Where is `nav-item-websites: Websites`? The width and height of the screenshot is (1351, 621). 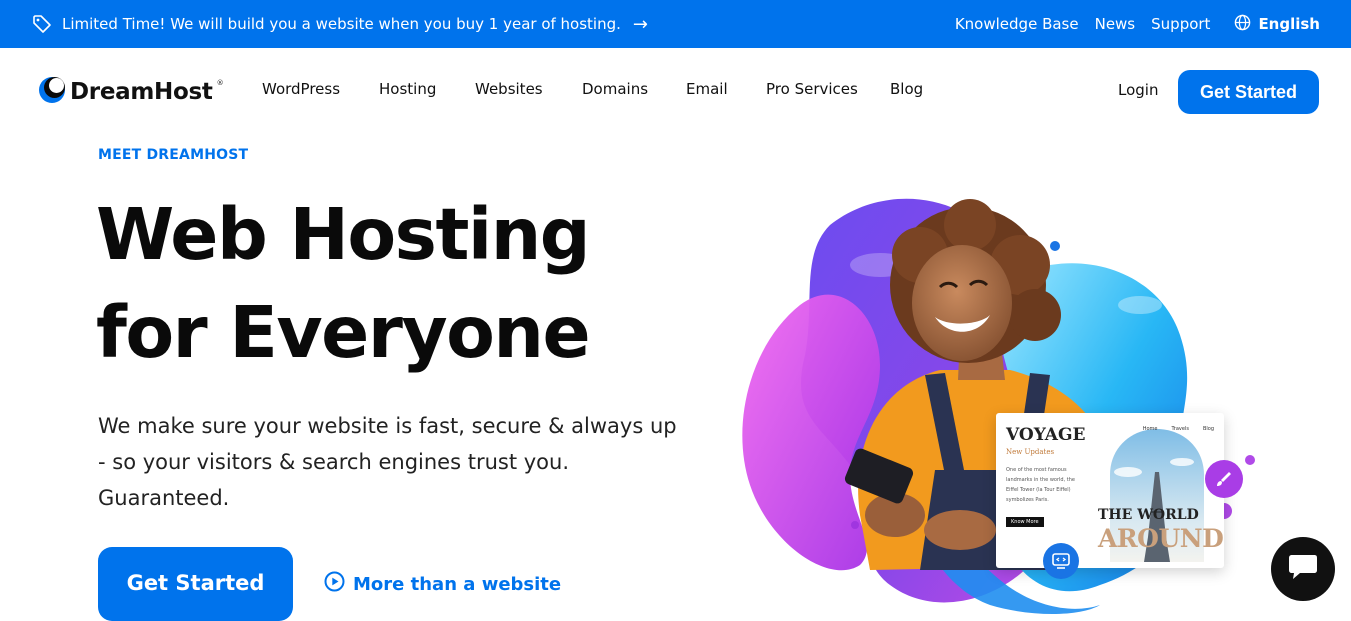 nav-item-websites: Websites is located at coordinates (528, 89).